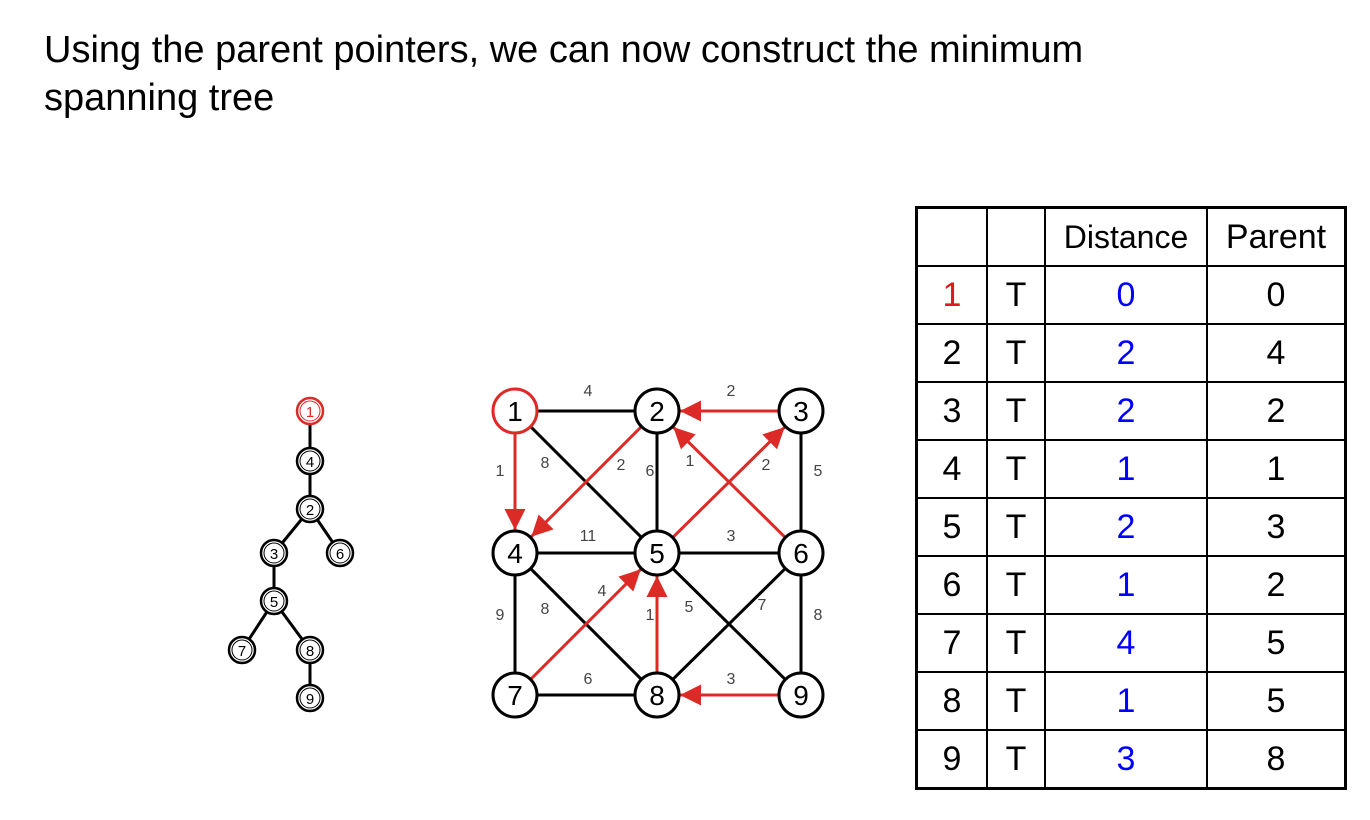 This screenshot has width=1370, height=820. Describe the element at coordinates (951, 295) in the screenshot. I see `cell-vertex: 1` at that location.